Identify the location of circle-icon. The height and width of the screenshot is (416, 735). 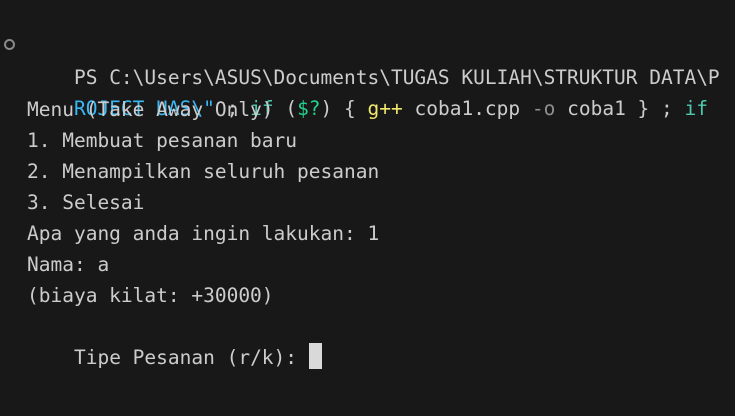
(9, 44).